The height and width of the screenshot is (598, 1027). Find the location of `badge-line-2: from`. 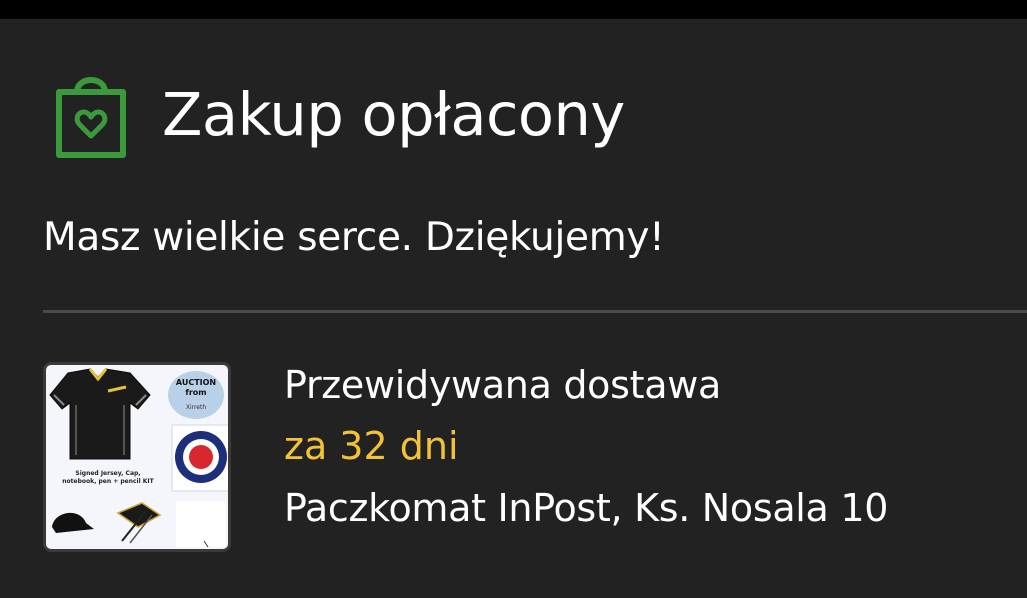

badge-line-2: from is located at coordinates (195, 392).